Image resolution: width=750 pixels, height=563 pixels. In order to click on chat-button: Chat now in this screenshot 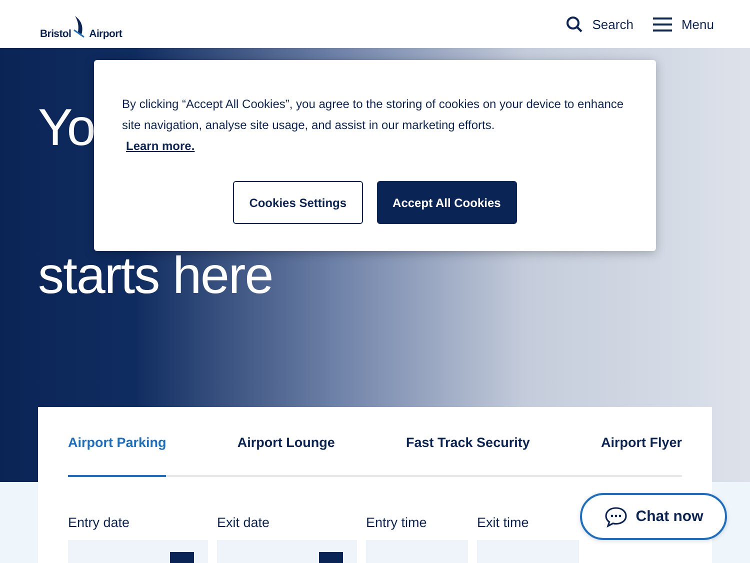, I will do `click(653, 516)`.